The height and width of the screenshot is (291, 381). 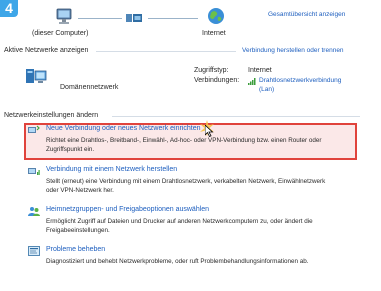 What do you see at coordinates (70, 149) in the screenshot?
I see `task-new-connection-desc-2: Zugriffspunkt ein.` at bounding box center [70, 149].